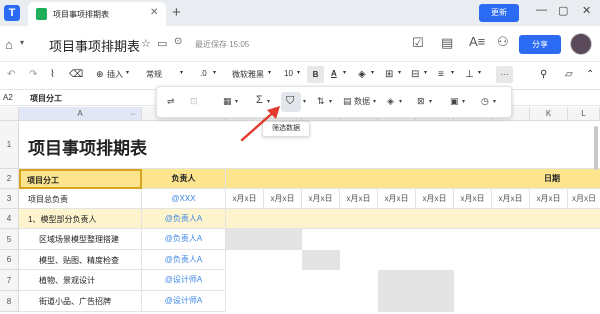  I want to click on update-button: 更新, so click(499, 13).